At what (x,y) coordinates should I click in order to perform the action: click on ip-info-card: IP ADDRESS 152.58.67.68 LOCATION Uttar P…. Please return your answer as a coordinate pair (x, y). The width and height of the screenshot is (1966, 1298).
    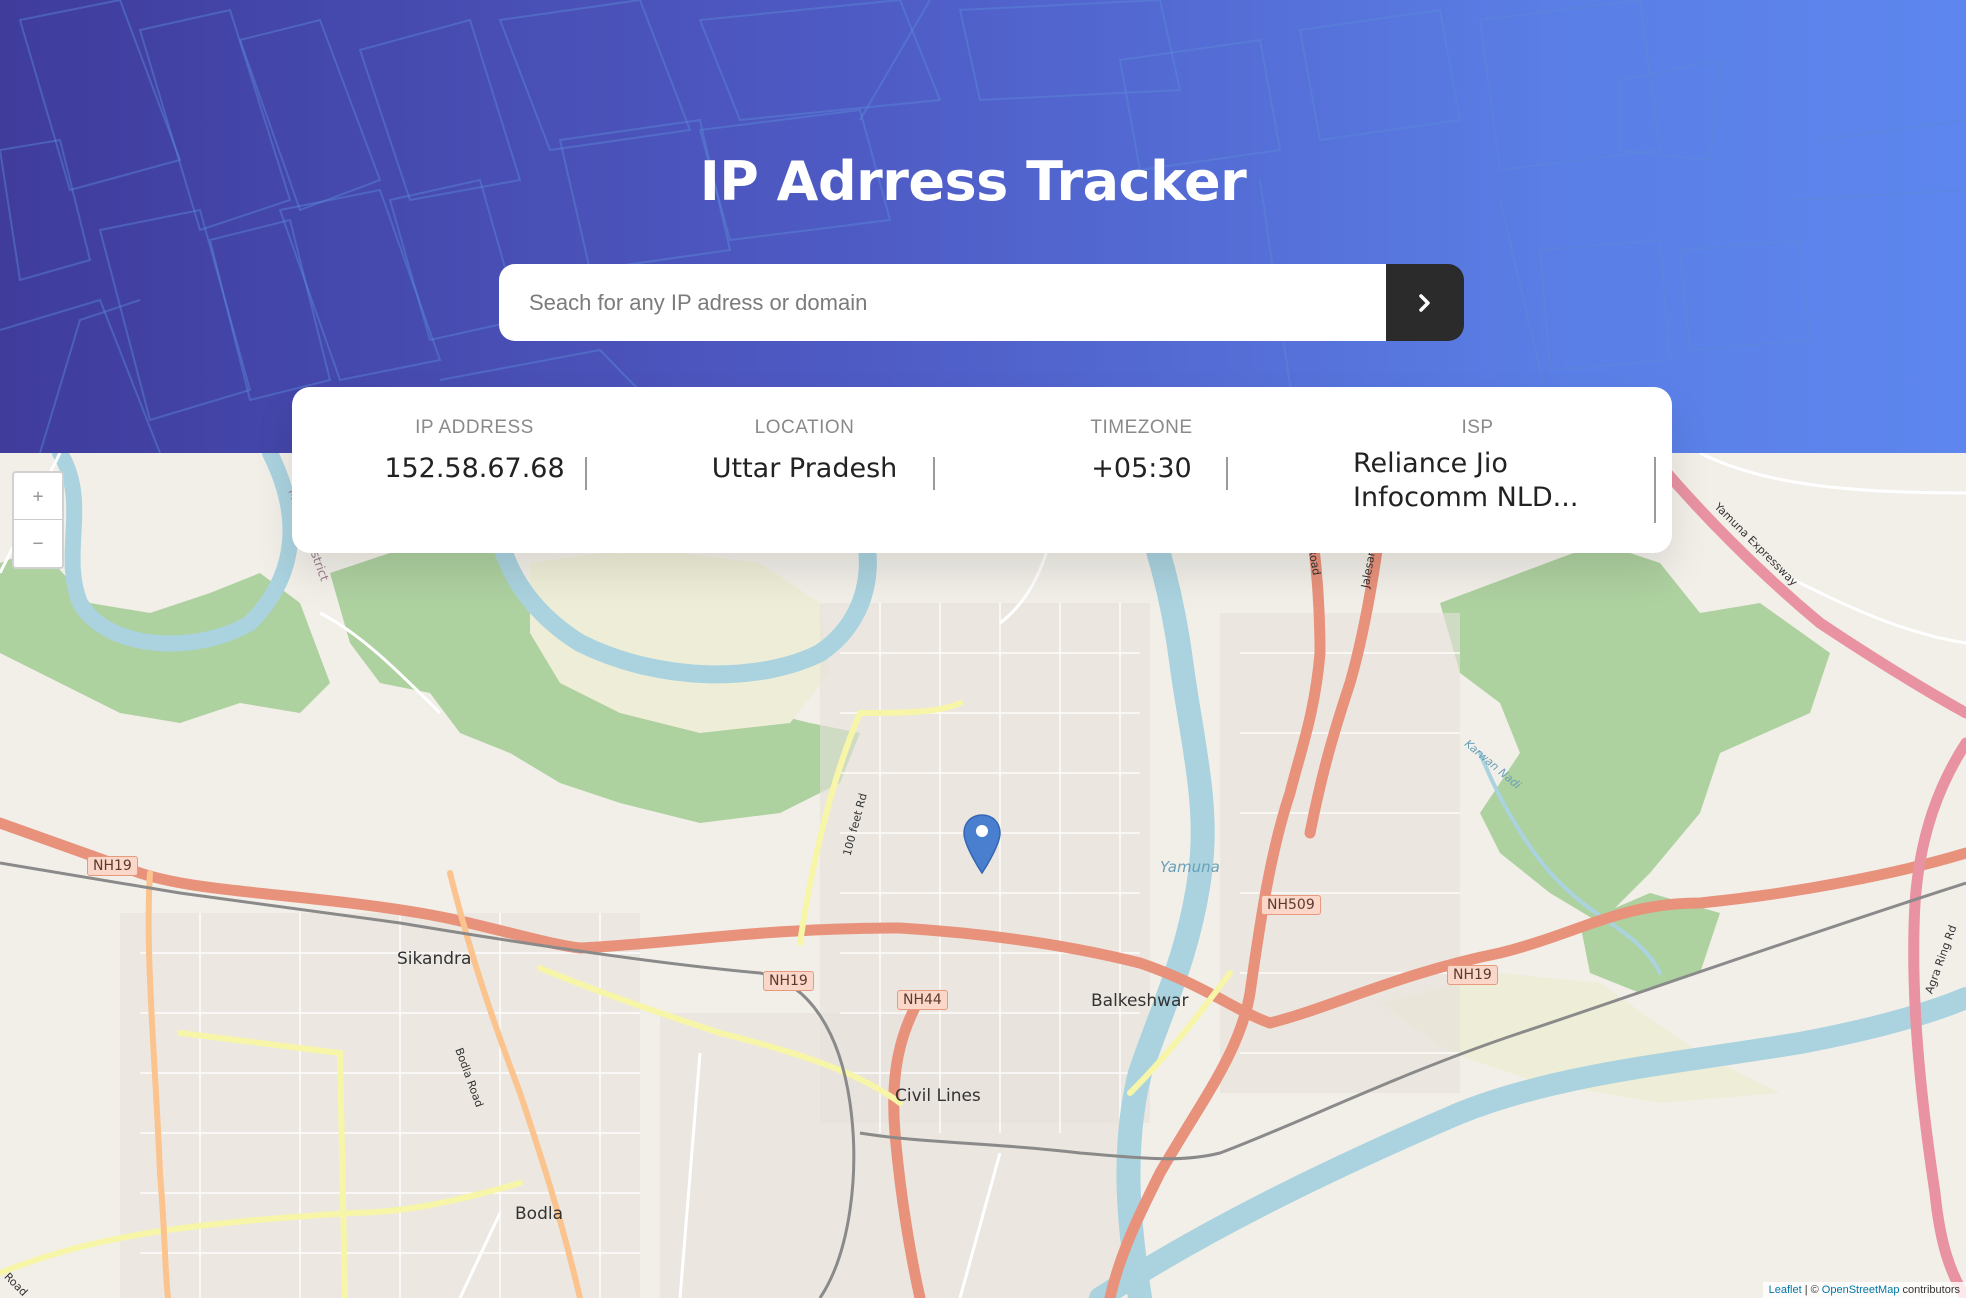
    Looking at the image, I should click on (982, 470).